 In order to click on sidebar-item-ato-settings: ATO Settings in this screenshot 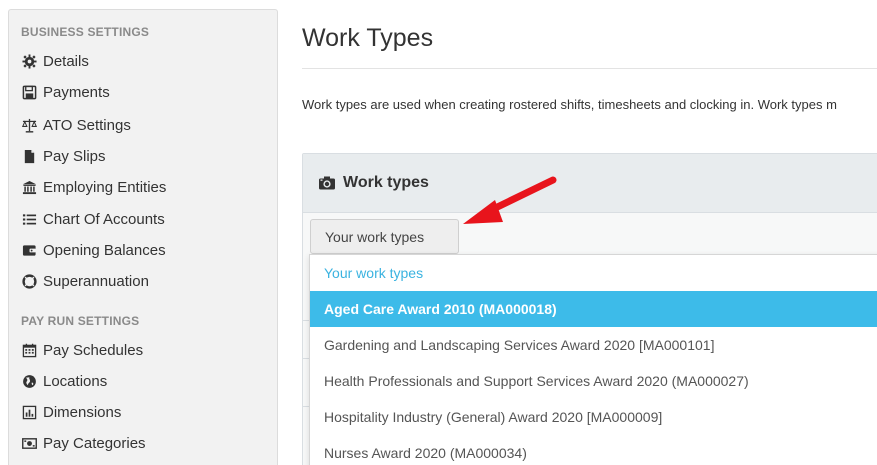, I will do `click(76, 125)`.